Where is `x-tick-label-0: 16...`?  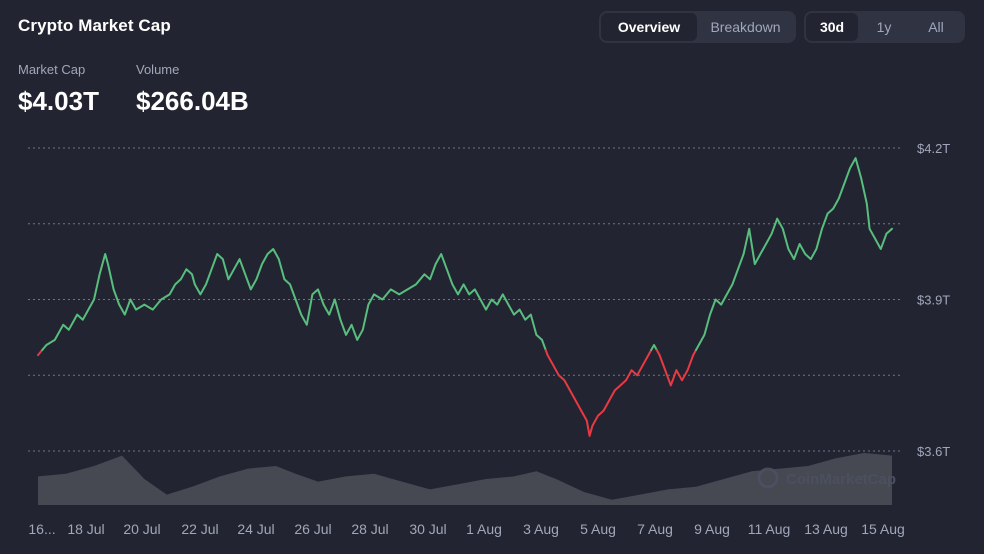
x-tick-label-0: 16... is located at coordinates (41, 529).